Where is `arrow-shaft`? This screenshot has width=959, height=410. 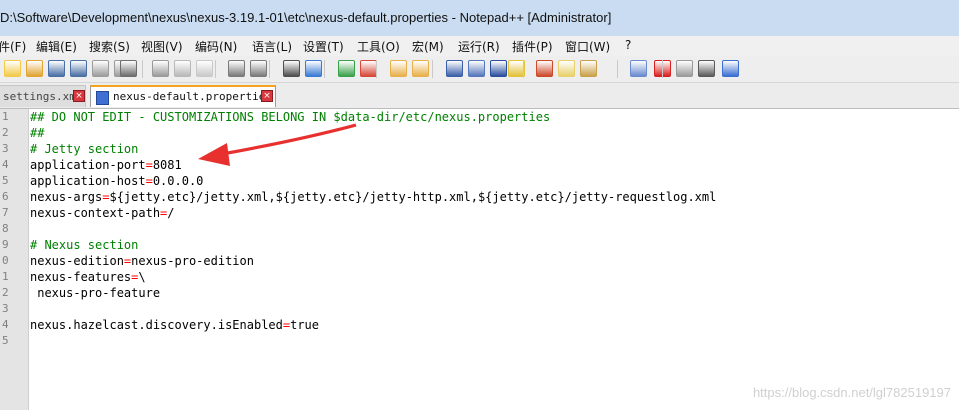
arrow-shaft is located at coordinates (289, 139).